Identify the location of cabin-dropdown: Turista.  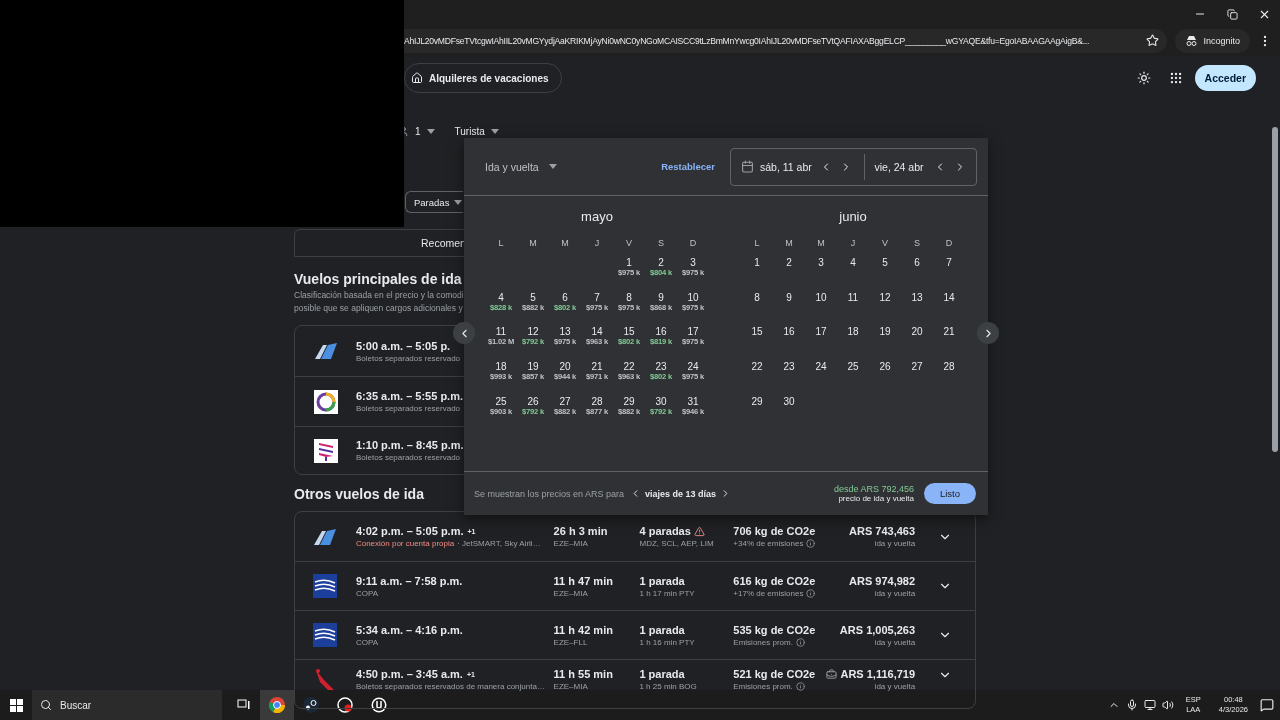
(476, 131).